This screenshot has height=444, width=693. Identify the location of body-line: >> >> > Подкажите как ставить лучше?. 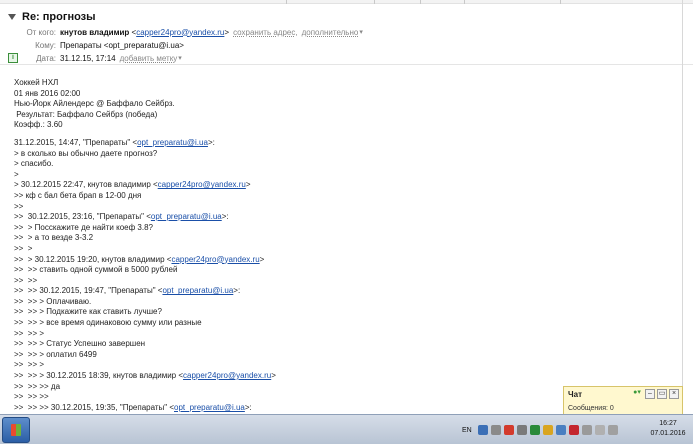
(344, 312).